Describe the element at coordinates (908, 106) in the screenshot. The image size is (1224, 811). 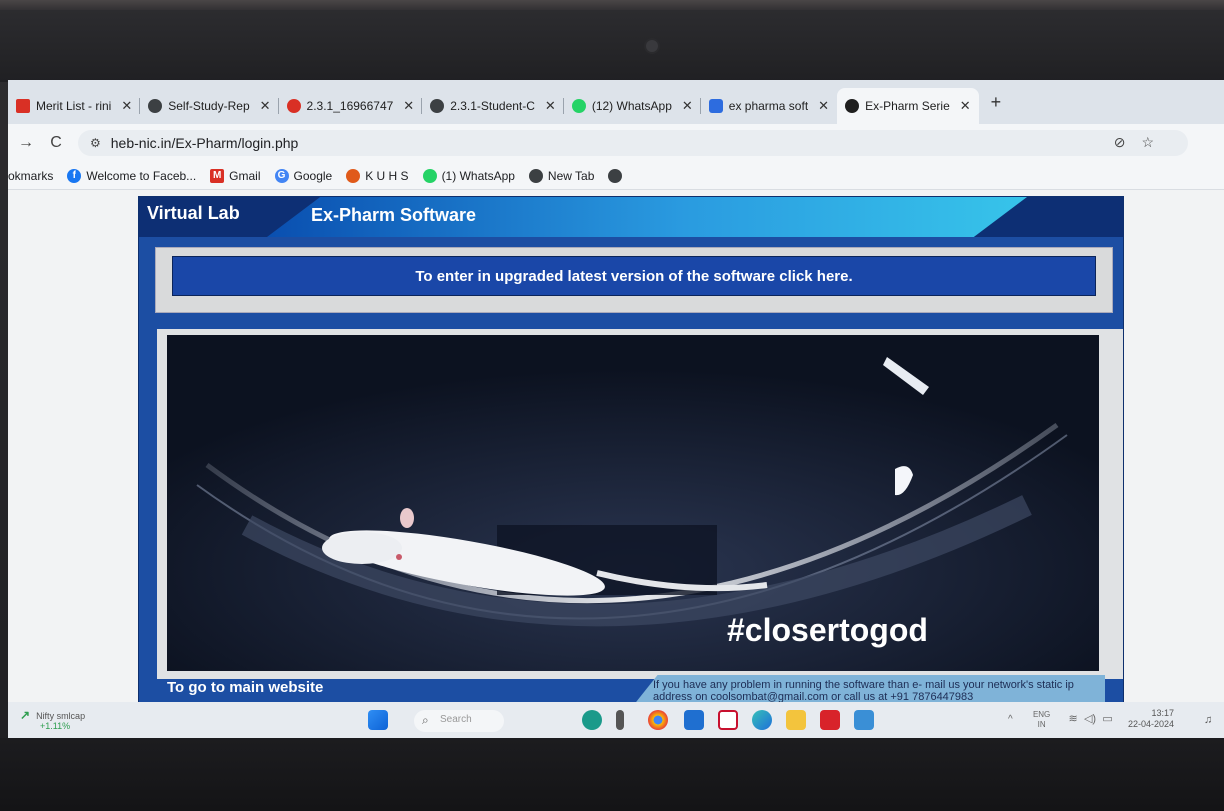
I see `tab-ex-pharm-series: Ex-Pharm Serie ✕` at that location.